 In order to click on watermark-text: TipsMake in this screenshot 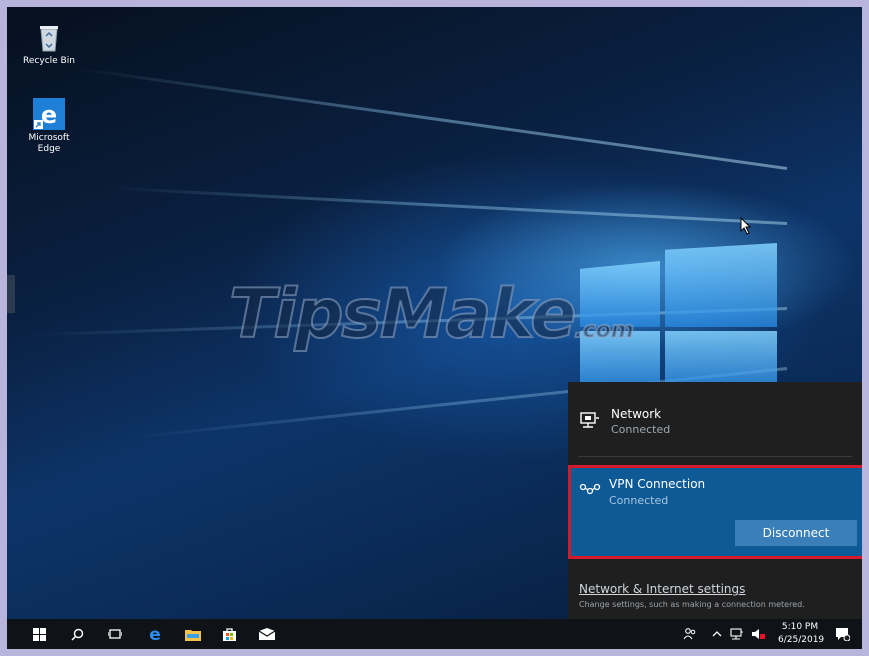, I will do `click(402, 314)`.